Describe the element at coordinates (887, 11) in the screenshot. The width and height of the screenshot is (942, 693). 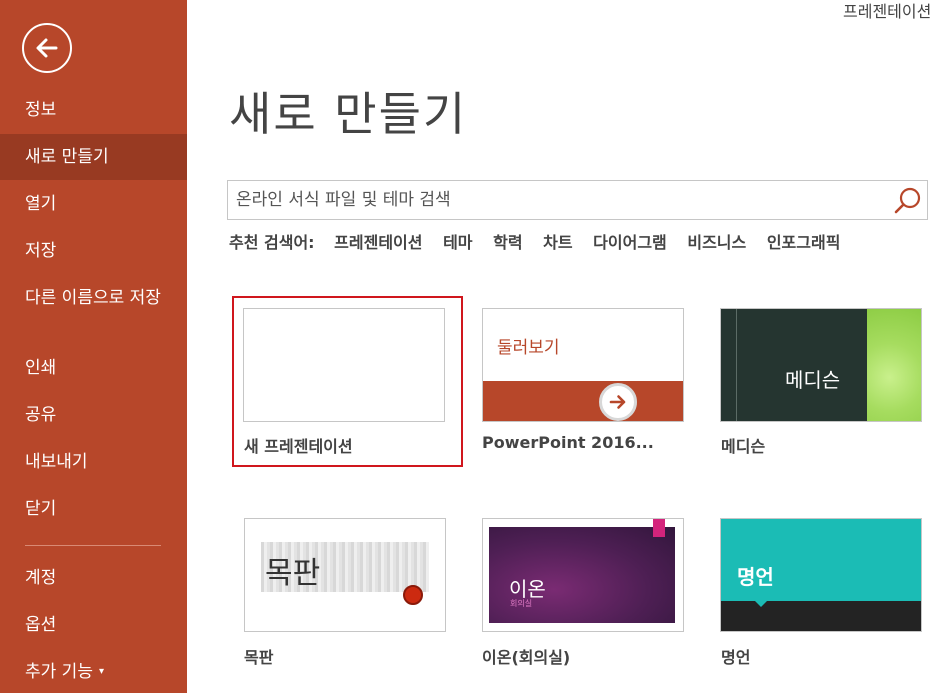
I see `window-title: 프레젠테이션` at that location.